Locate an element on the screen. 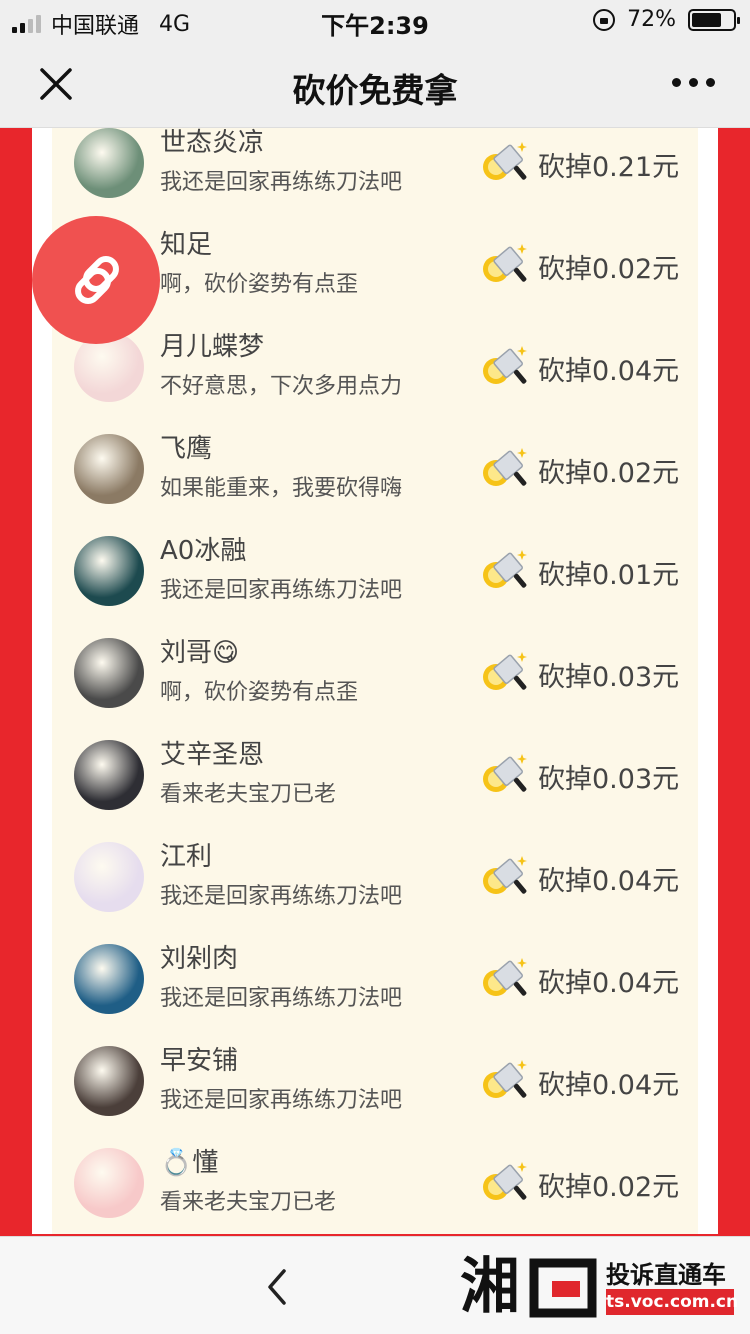 The height and width of the screenshot is (1334, 750). rotation-lock-icon is located at coordinates (604, 19).